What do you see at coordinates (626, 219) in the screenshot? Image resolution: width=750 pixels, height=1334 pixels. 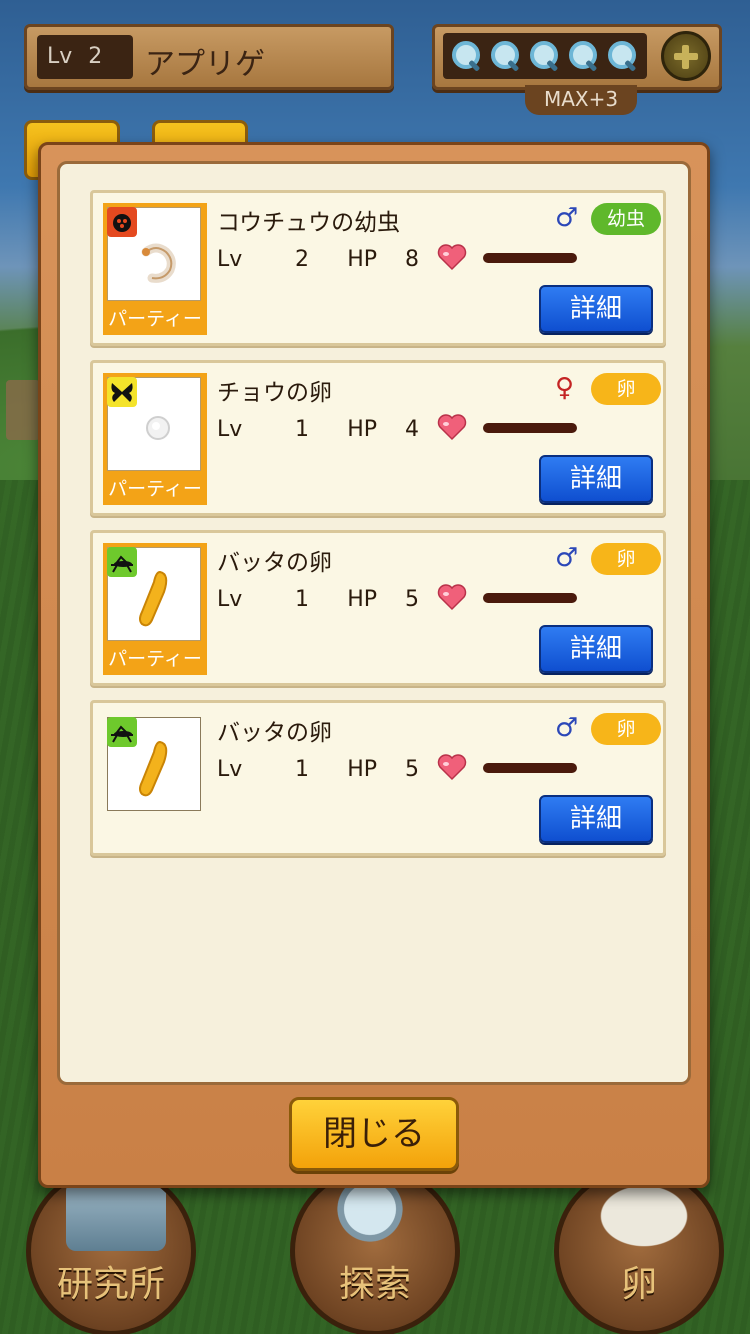 I see `stage-badge: 幼虫` at bounding box center [626, 219].